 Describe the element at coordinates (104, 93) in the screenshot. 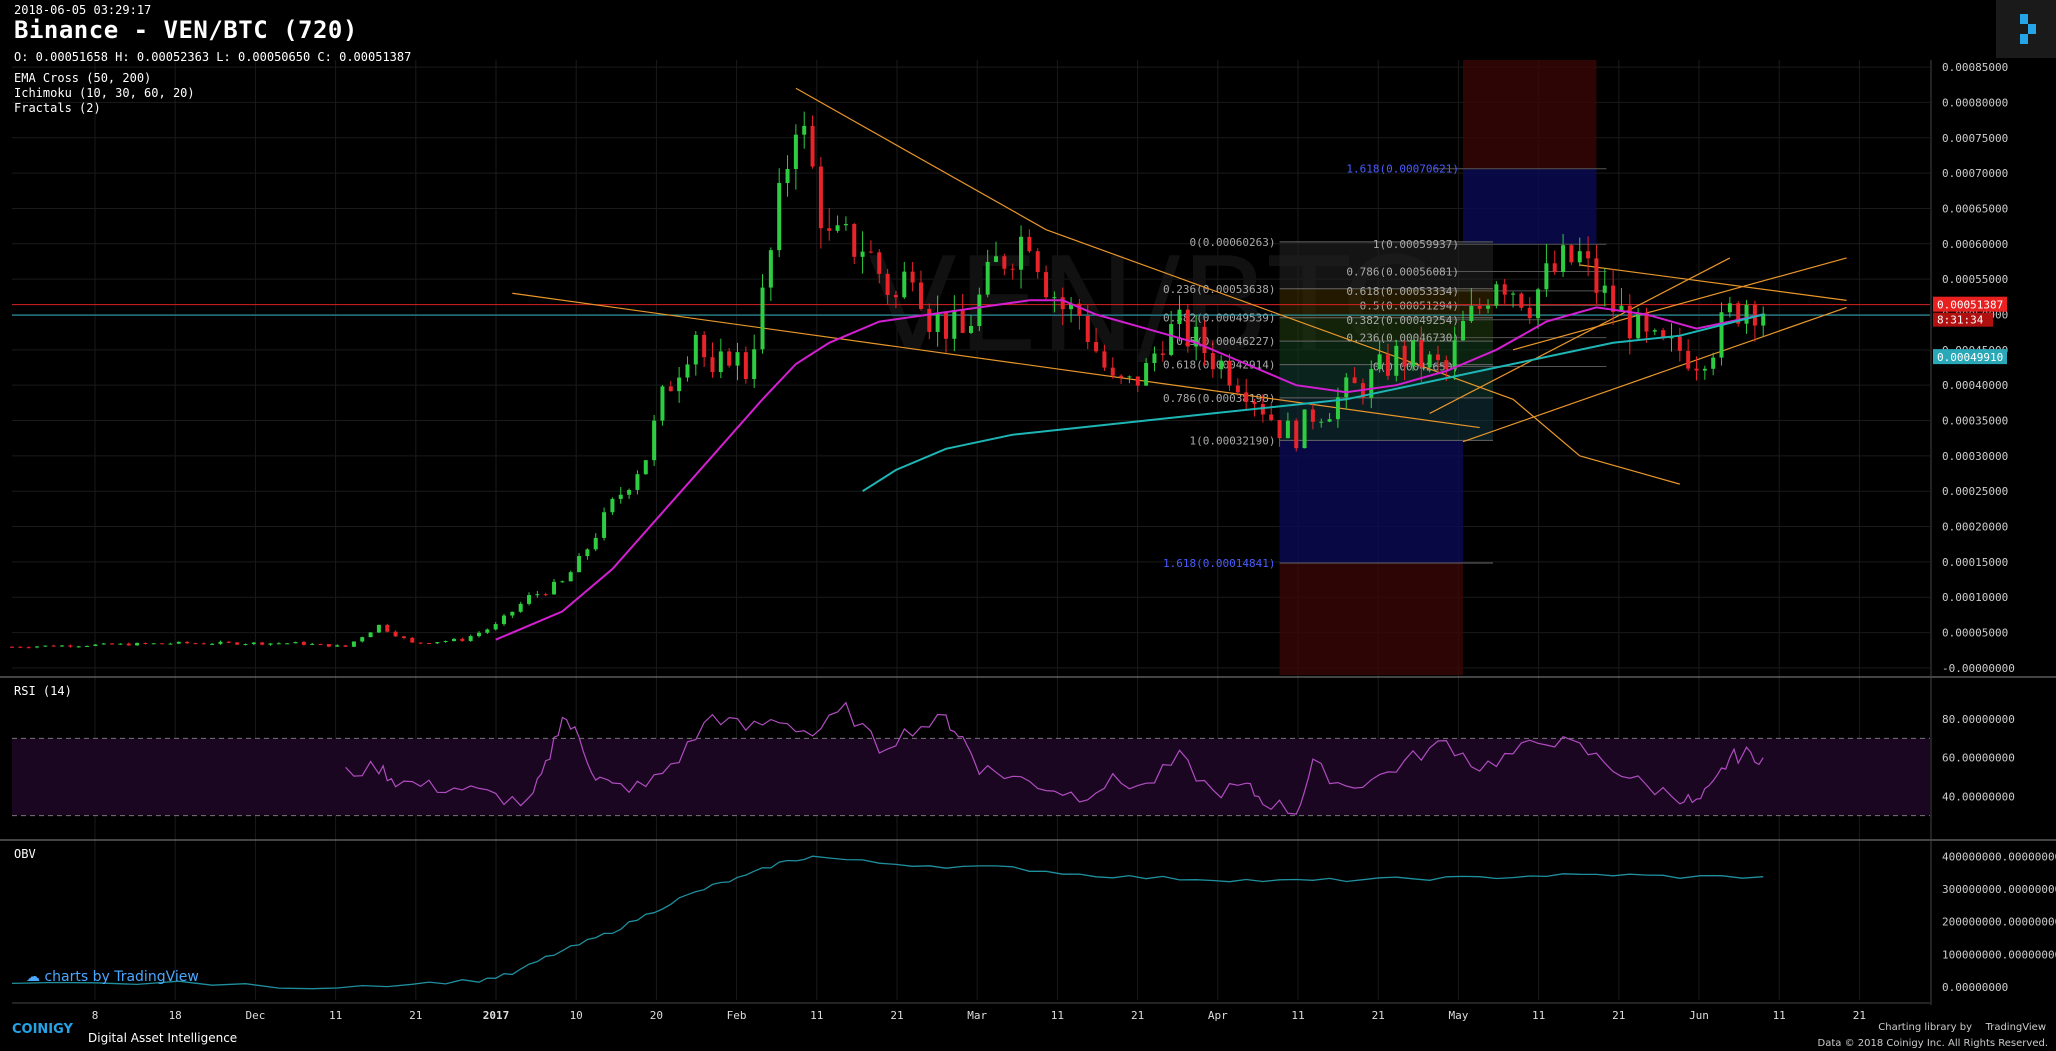

I see `indicator-ichimoku: Ichimoku (10, 30, 60, 20)` at that location.